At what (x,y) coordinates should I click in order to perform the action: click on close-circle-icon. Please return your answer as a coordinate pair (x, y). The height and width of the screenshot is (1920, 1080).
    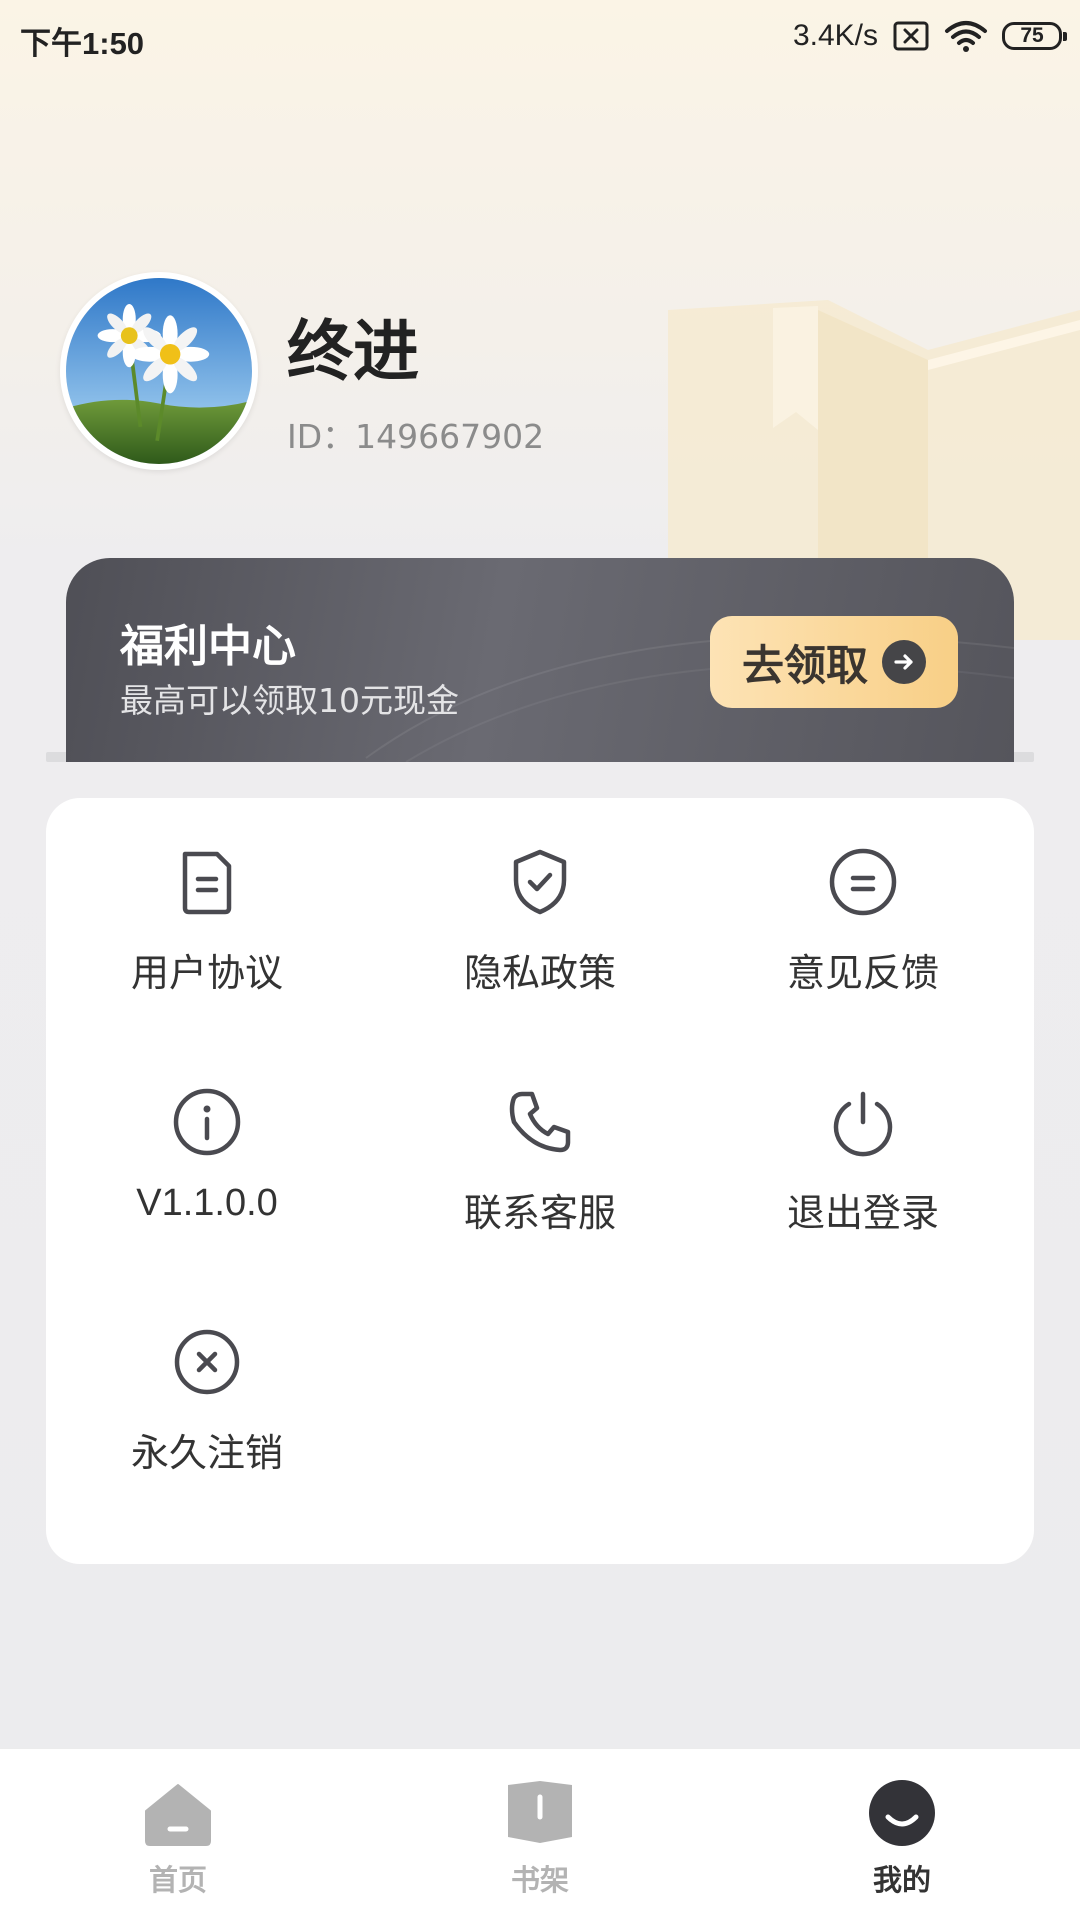
    Looking at the image, I should click on (207, 1362).